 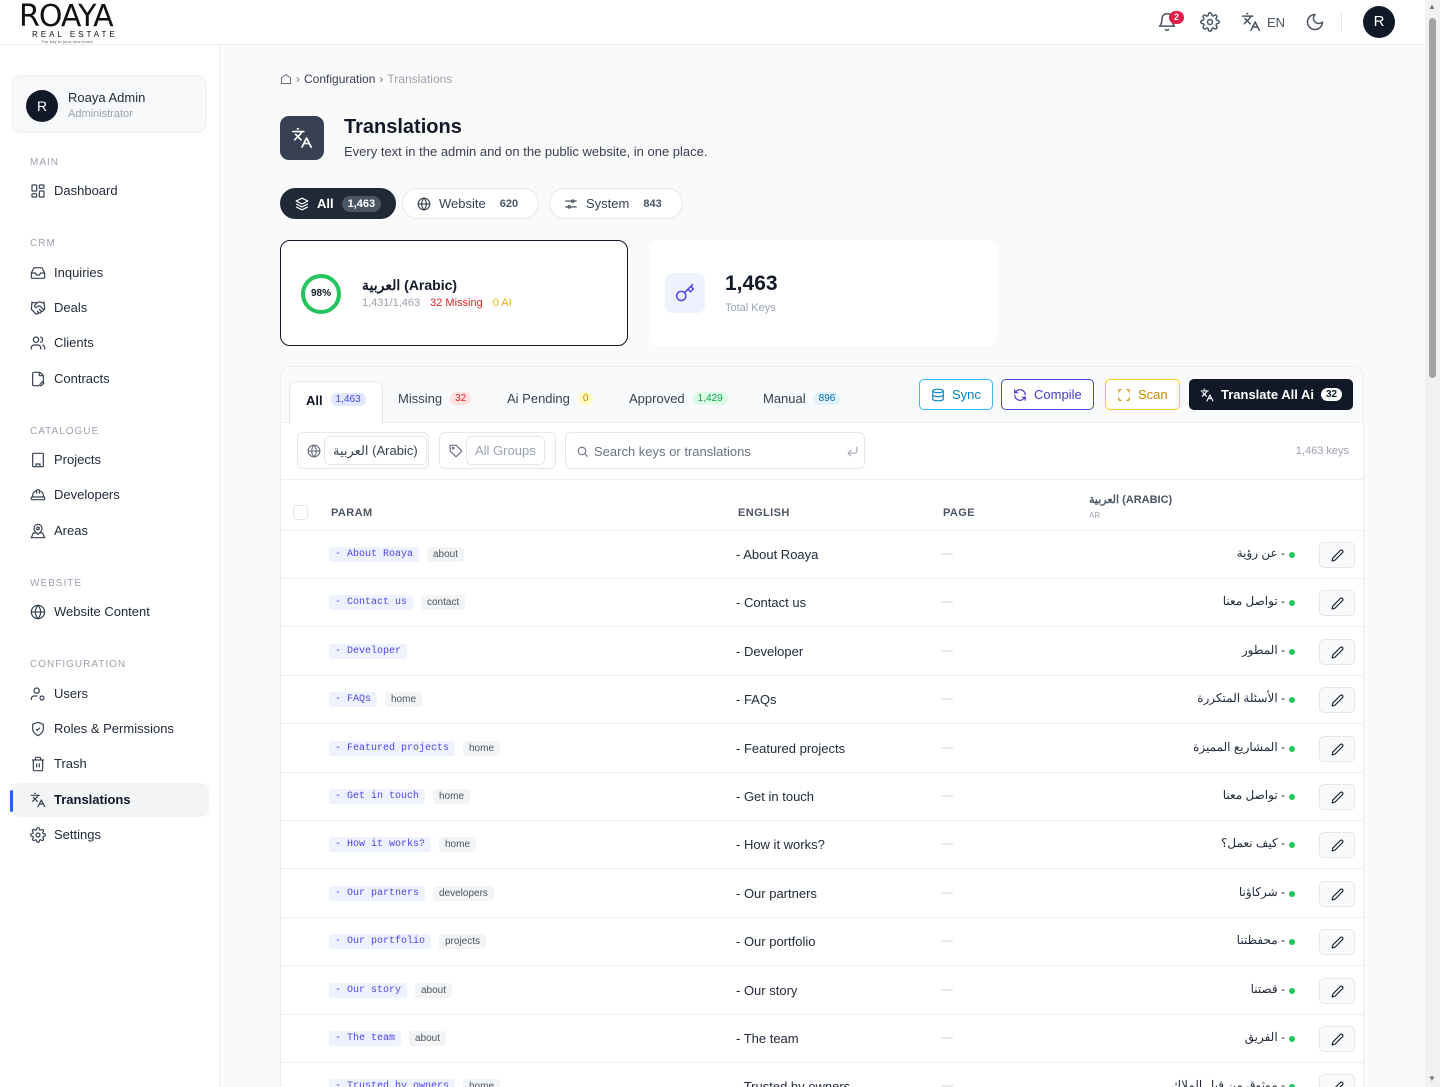 I want to click on header-page: PAGE, so click(x=959, y=513).